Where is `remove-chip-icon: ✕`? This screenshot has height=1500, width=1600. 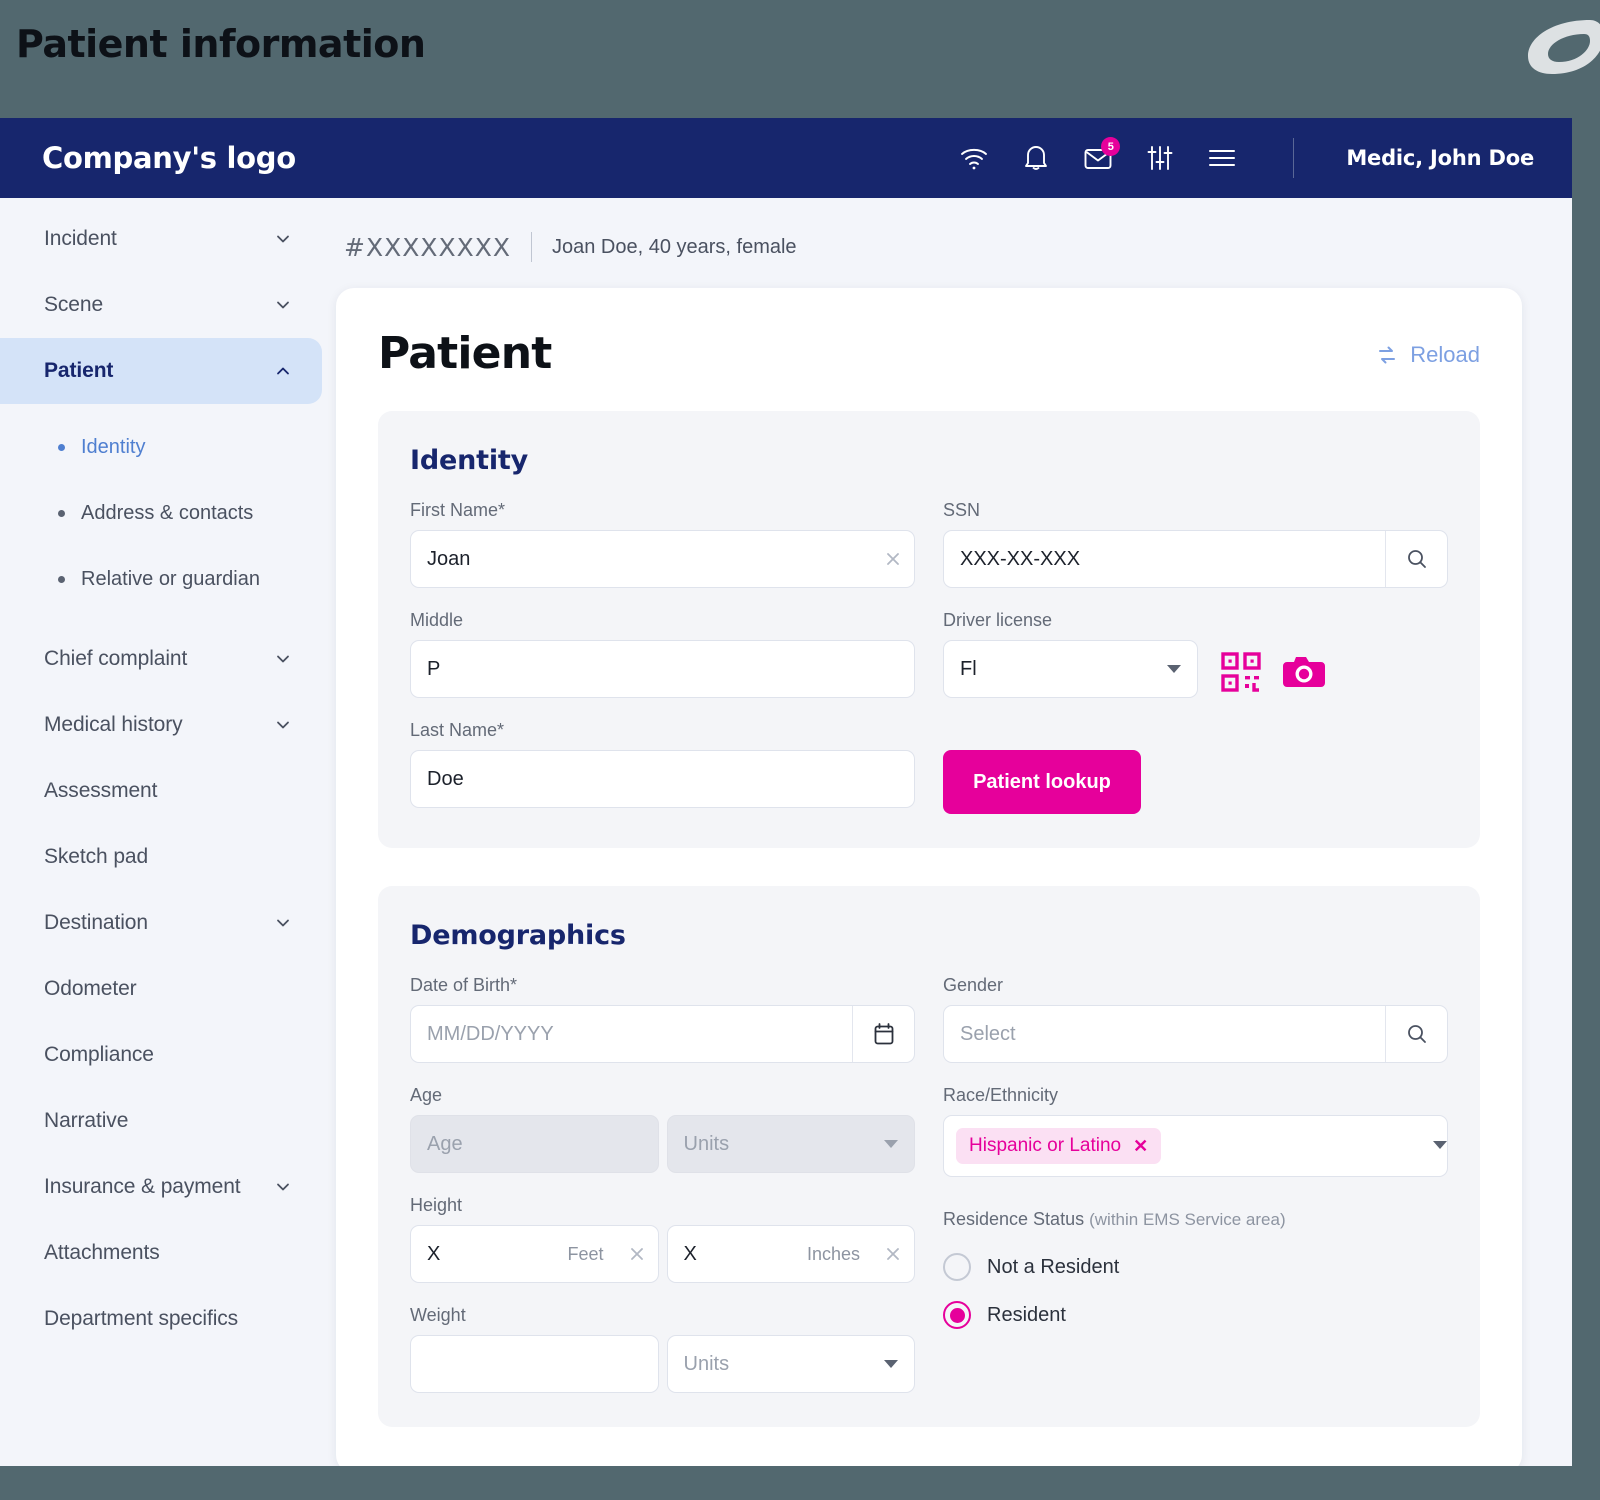
remove-chip-icon: ✕ is located at coordinates (1140, 1146).